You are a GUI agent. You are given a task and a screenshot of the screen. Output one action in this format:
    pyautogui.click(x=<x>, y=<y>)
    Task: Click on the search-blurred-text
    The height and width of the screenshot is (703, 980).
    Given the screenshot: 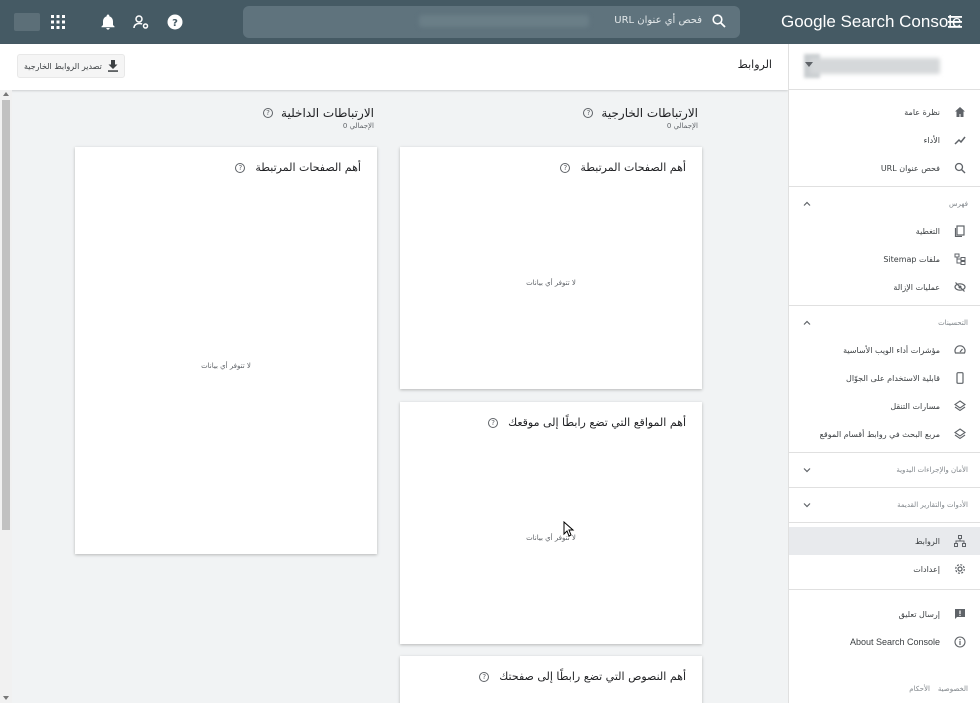 What is the action you would take?
    pyautogui.click(x=504, y=21)
    